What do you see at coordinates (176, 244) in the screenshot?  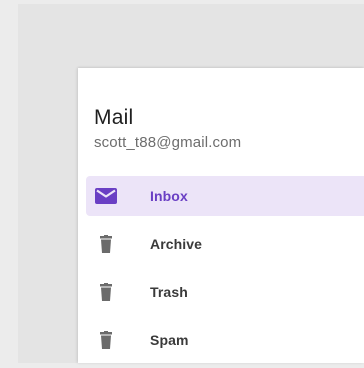 I see `nav-item-label: Archive` at bounding box center [176, 244].